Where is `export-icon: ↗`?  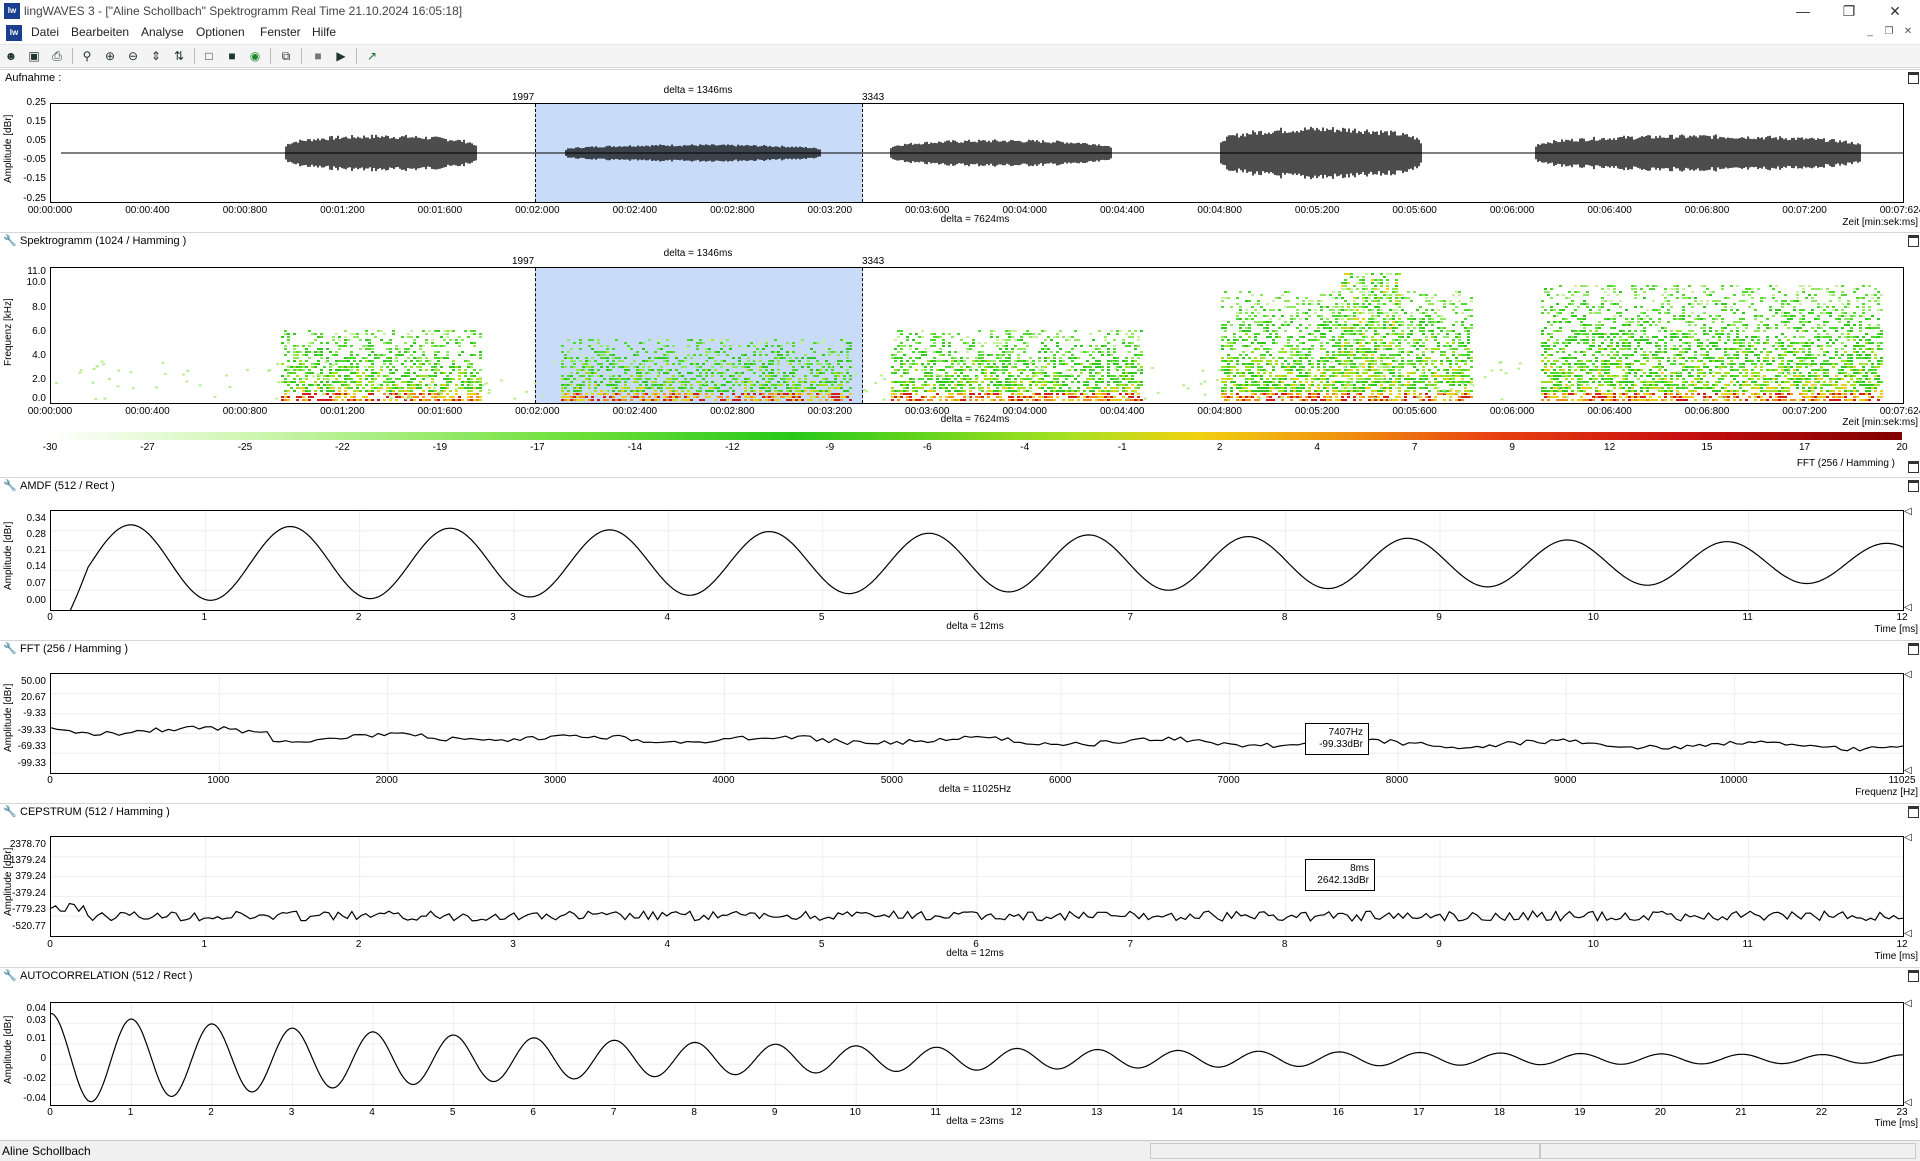 export-icon: ↗ is located at coordinates (372, 56).